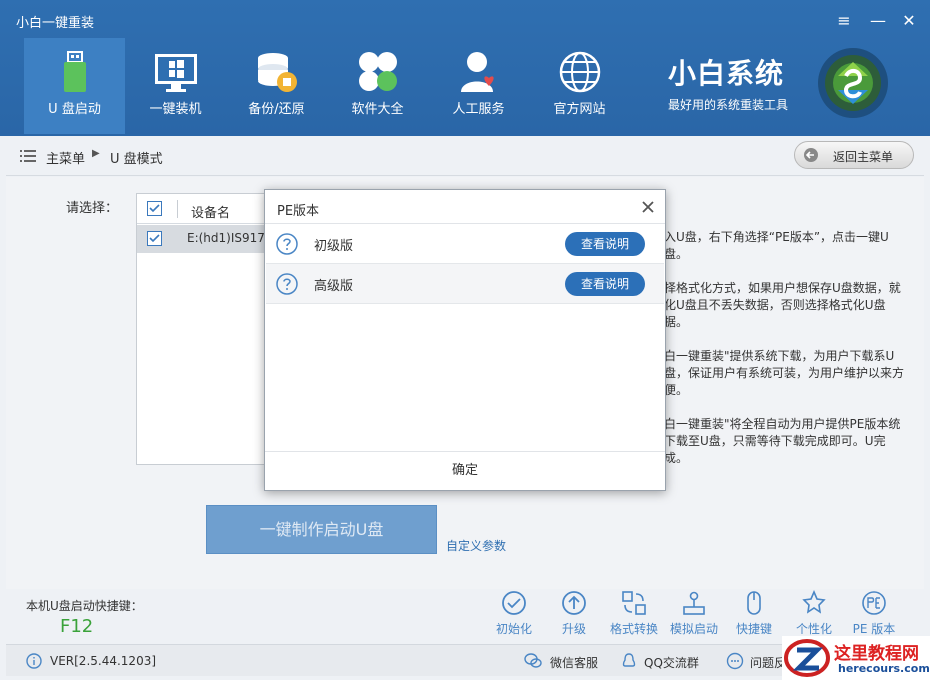 This screenshot has height=680, width=930. I want to click on pe-option-label: 初级版, so click(334, 246).